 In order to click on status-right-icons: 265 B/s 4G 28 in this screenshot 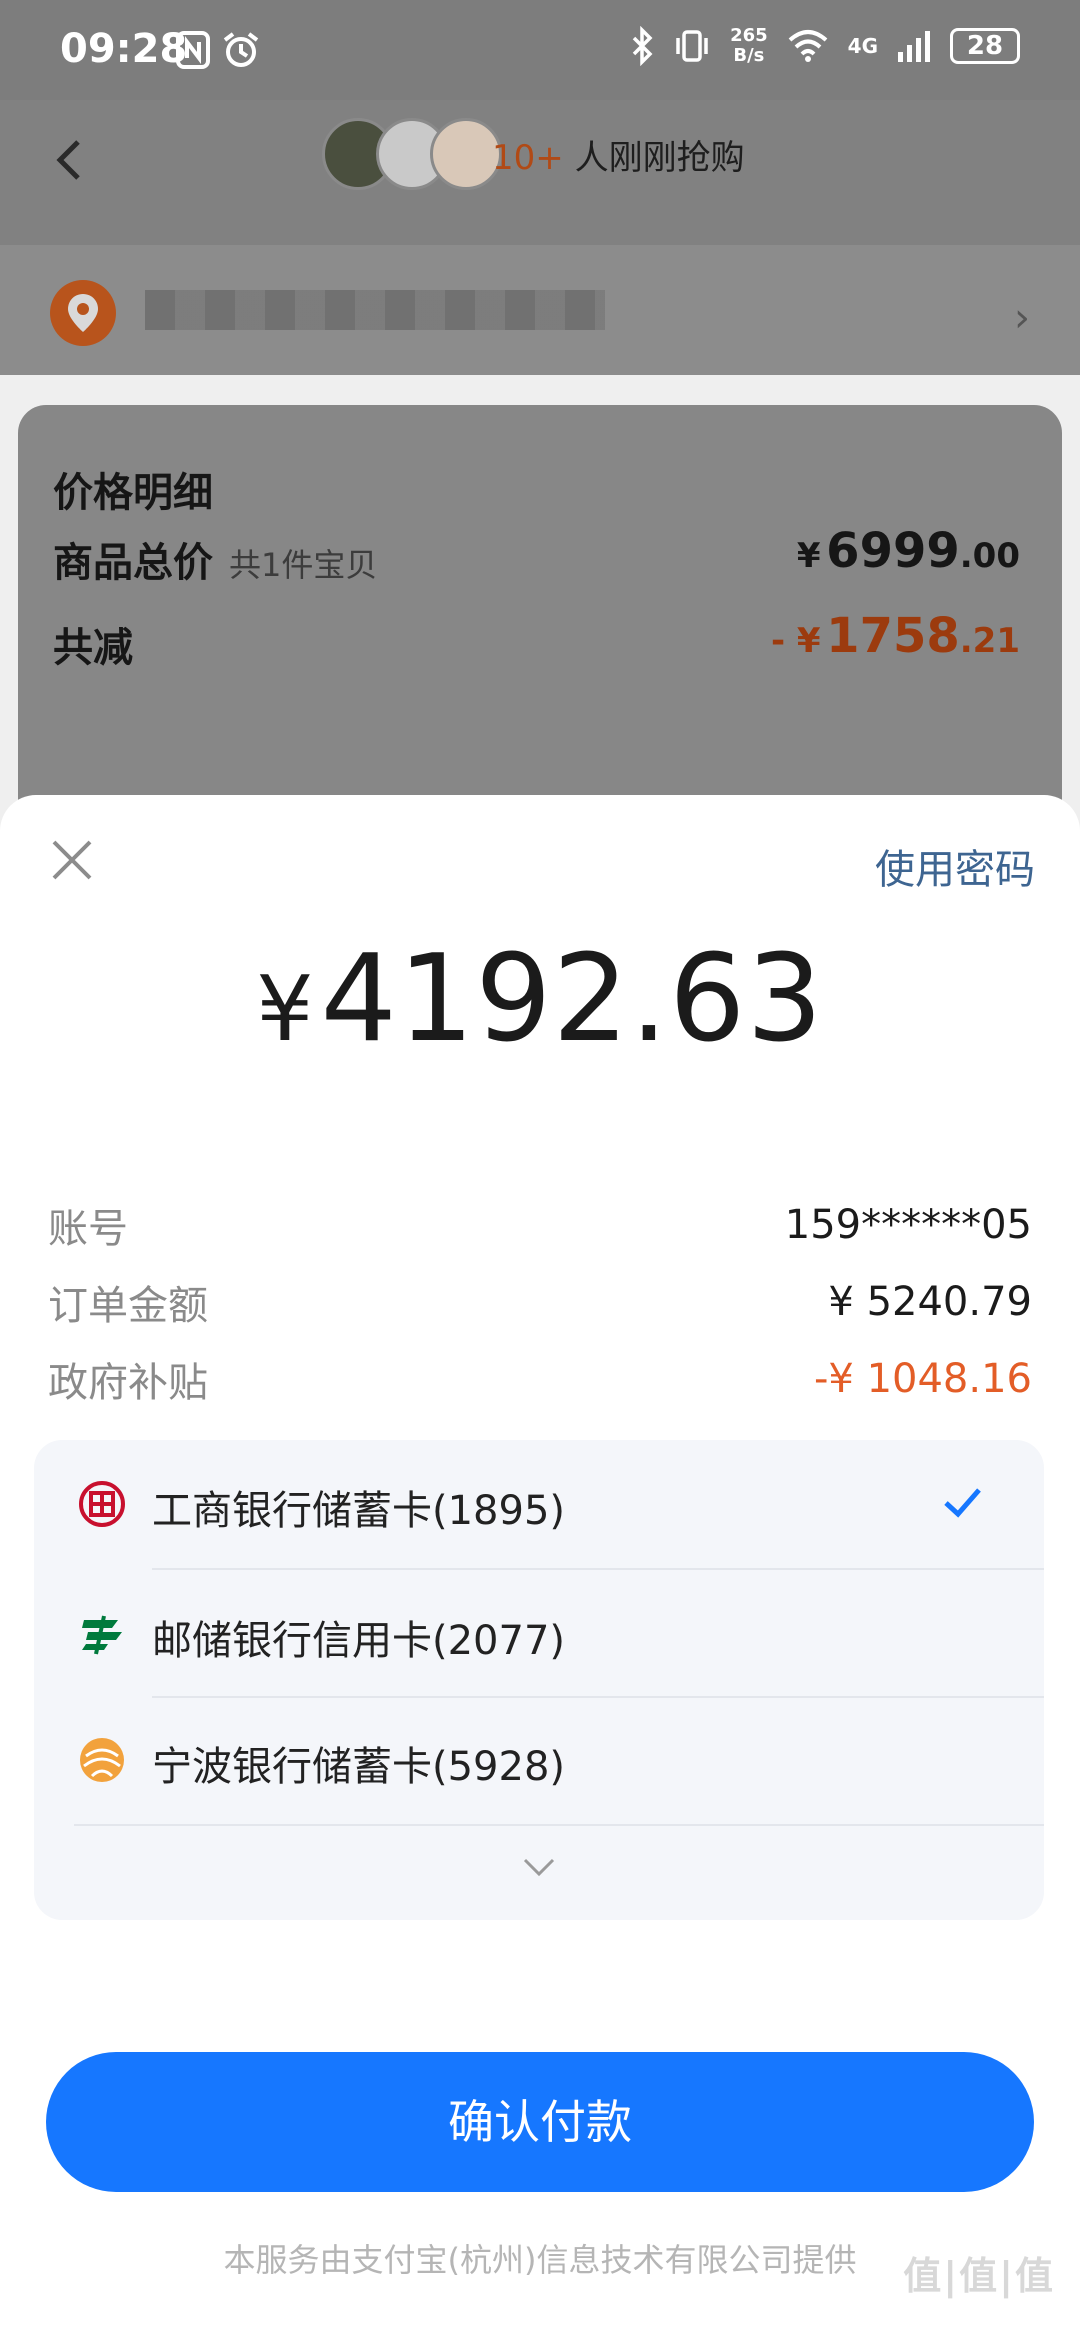, I will do `click(825, 46)`.